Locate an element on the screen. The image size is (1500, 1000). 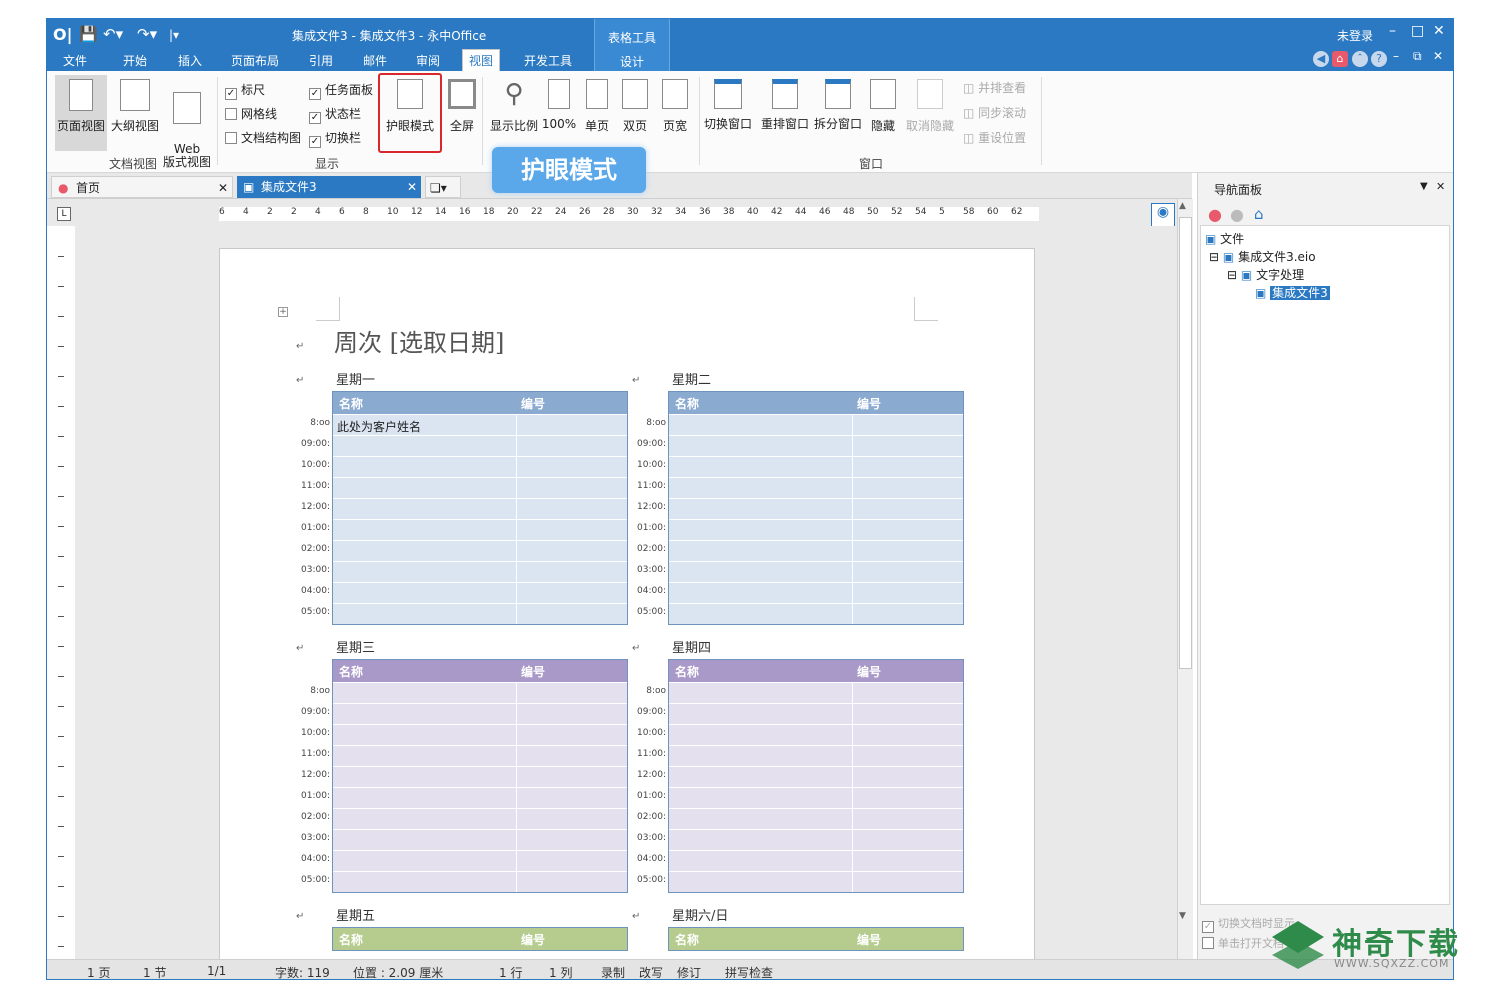
doc-restore-icon: ⧉ is located at coordinates (1417, 56).